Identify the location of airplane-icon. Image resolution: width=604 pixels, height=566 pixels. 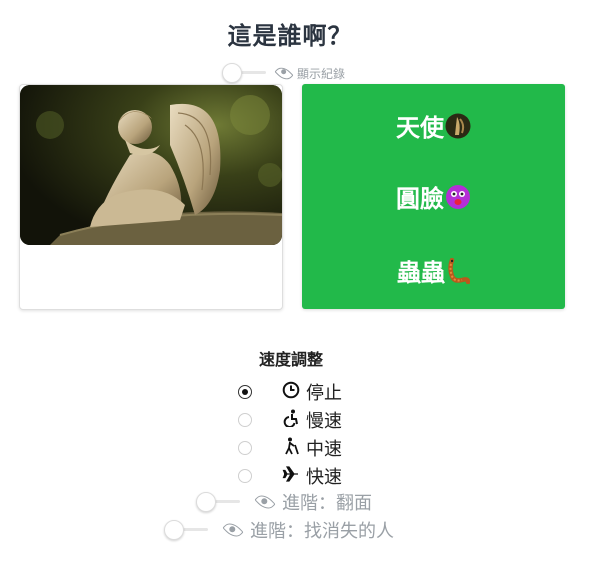
(291, 476).